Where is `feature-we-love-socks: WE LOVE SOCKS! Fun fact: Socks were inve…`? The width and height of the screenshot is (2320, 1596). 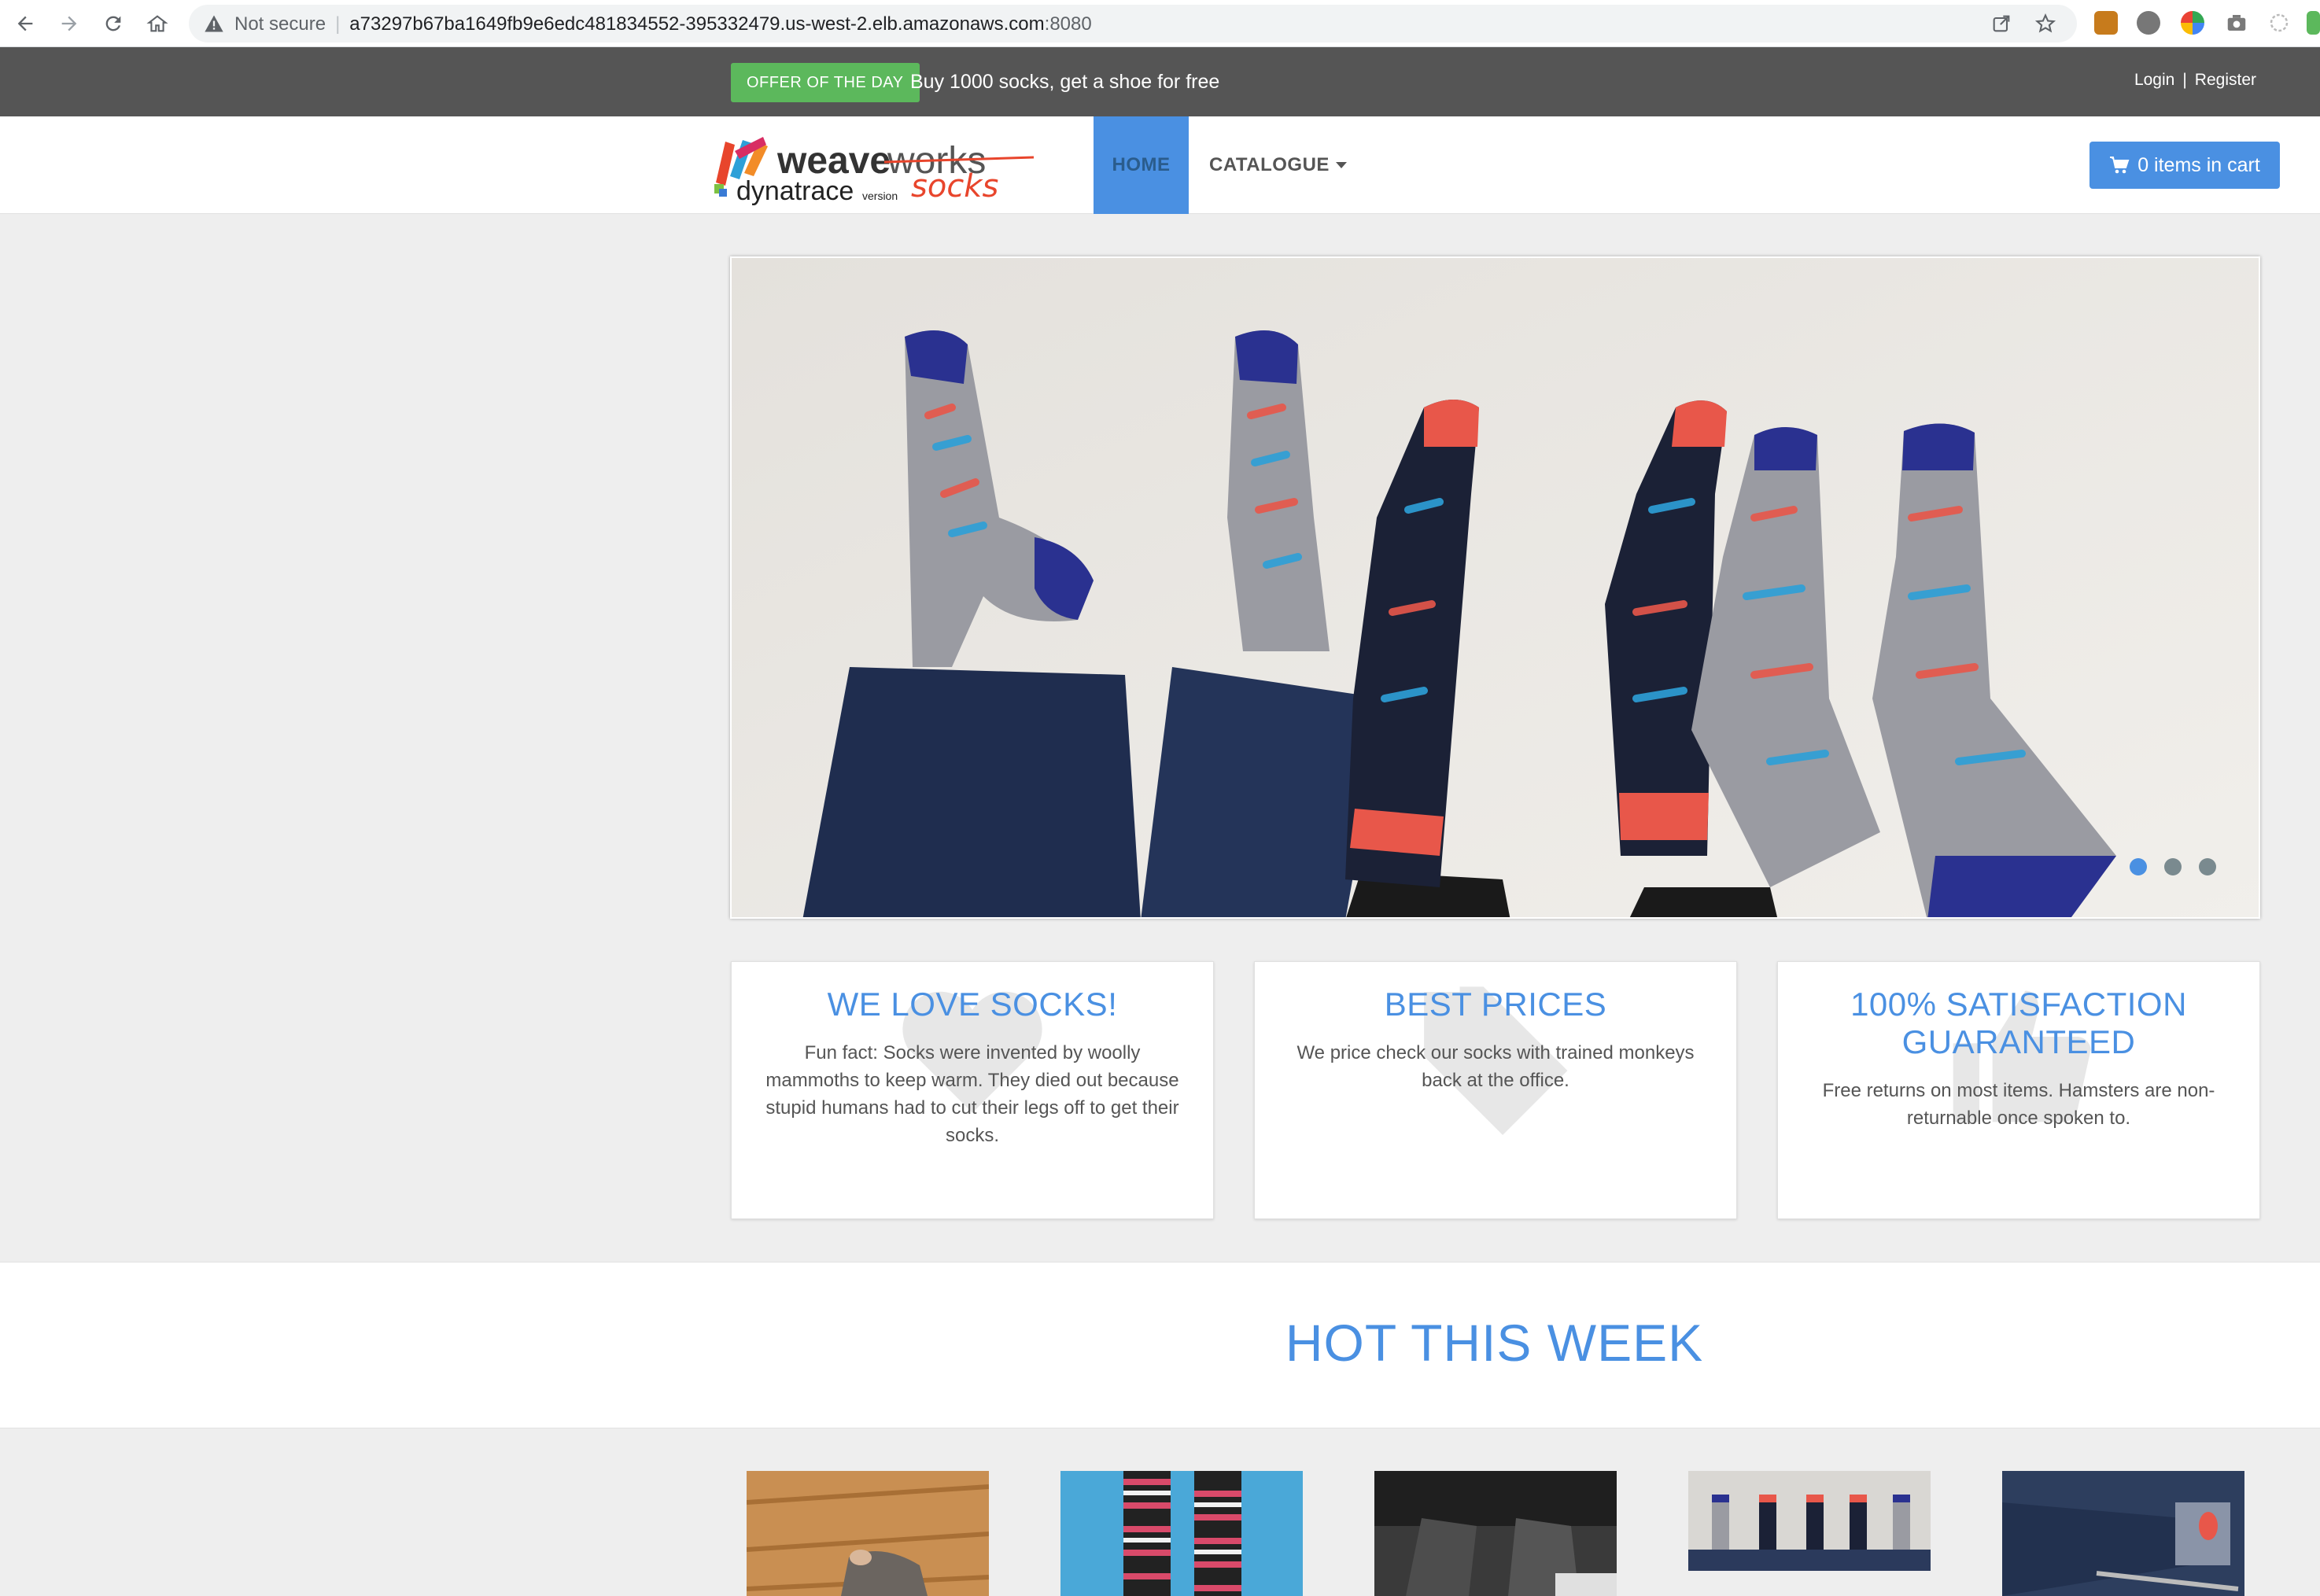 feature-we-love-socks: WE LOVE SOCKS! Fun fact: Socks were inve… is located at coordinates (972, 1090).